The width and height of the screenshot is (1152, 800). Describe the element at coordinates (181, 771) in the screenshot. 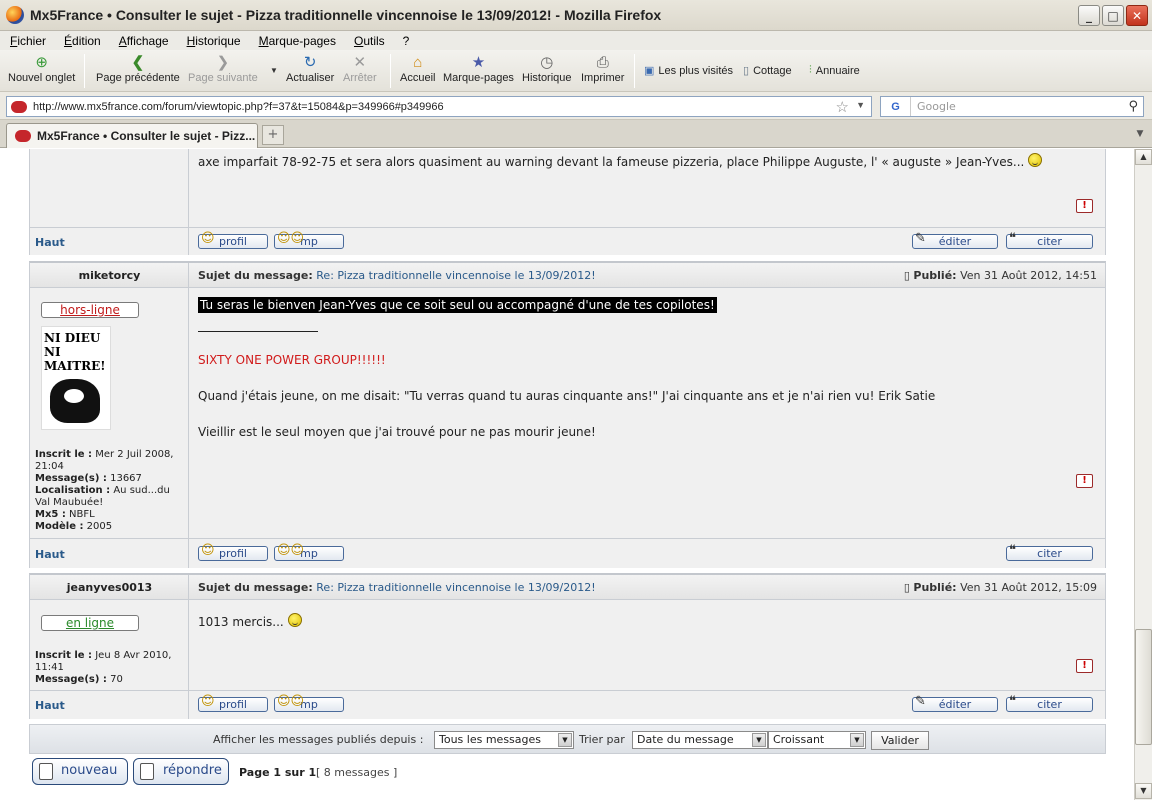

I see `reply-button: répondre` at that location.